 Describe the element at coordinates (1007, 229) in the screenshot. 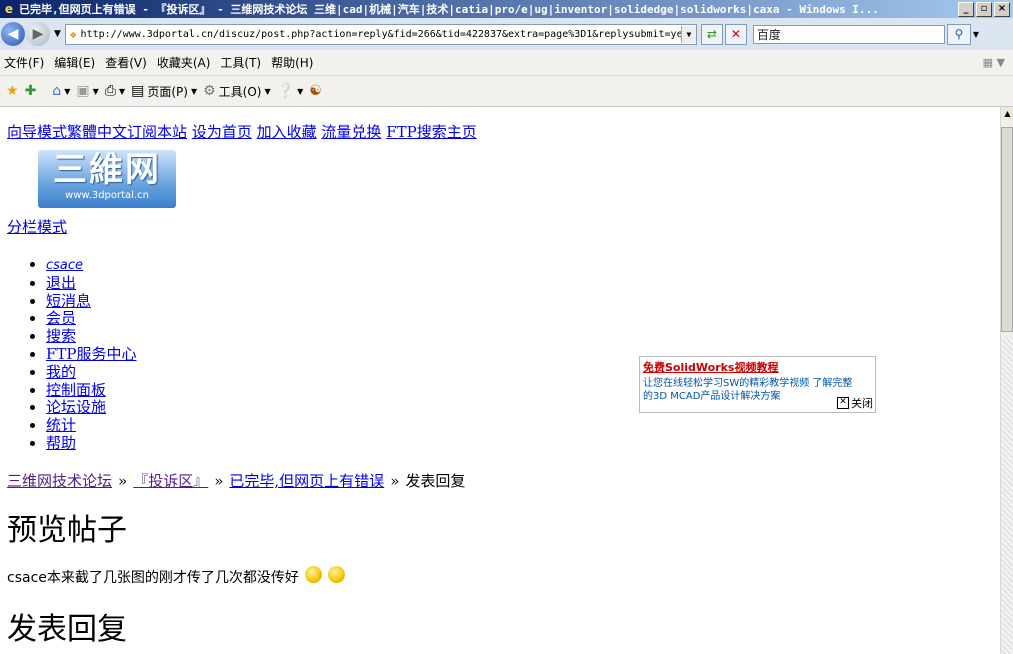

I see `scroll-thumb` at that location.